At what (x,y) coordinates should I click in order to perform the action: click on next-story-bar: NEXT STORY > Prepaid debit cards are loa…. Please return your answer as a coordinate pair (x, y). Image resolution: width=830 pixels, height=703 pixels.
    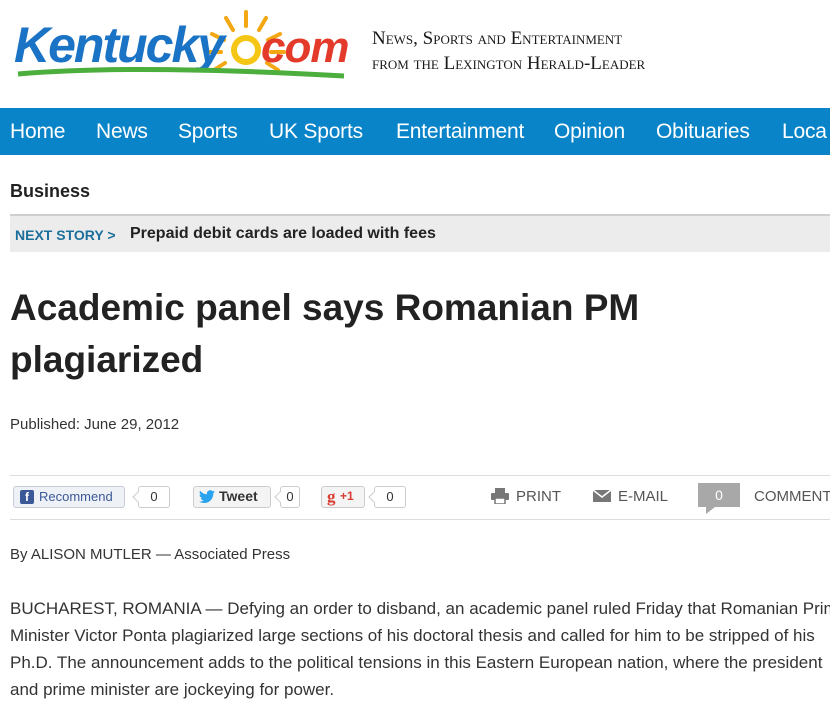
    Looking at the image, I should click on (420, 233).